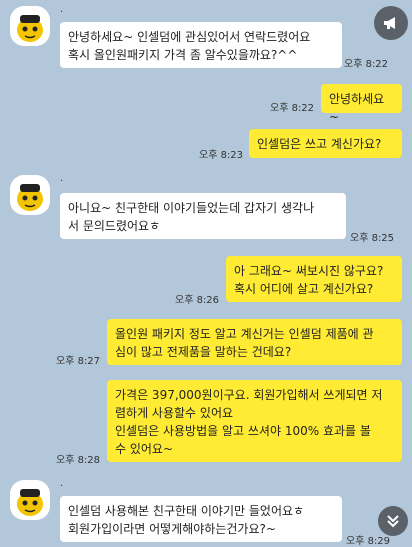 The image size is (412, 547). I want to click on message-time: 오후 8:26, so click(197, 300).